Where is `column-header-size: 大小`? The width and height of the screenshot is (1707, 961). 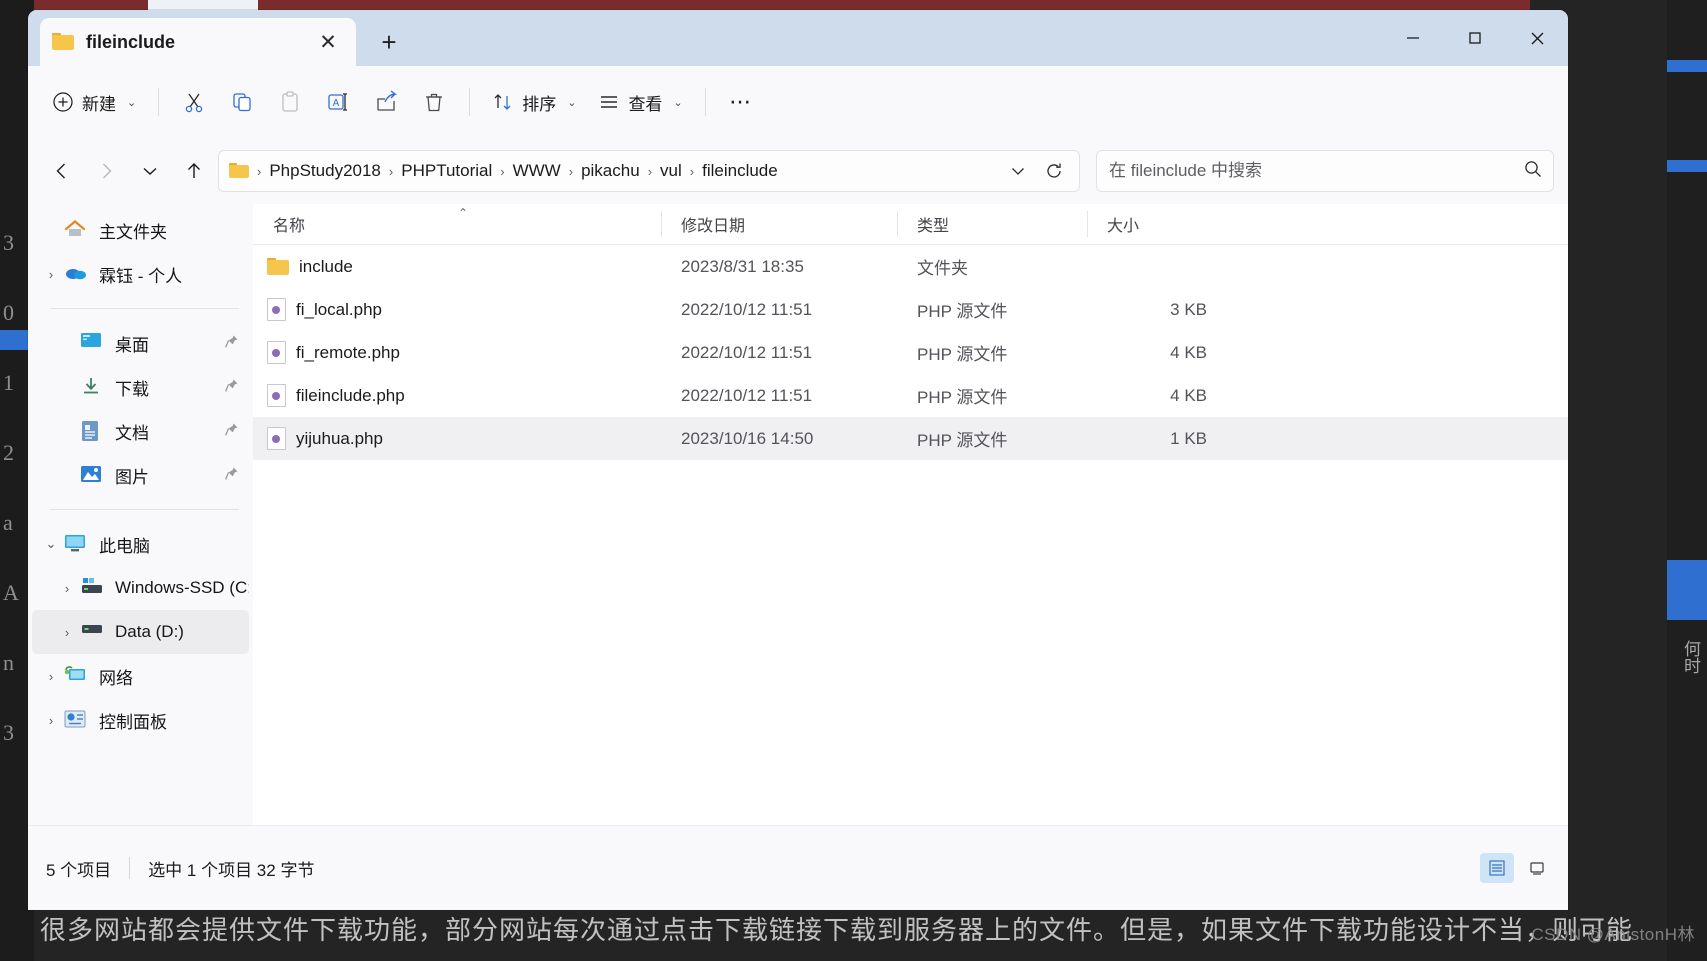
column-header-size: 大小 is located at coordinates (1151, 224).